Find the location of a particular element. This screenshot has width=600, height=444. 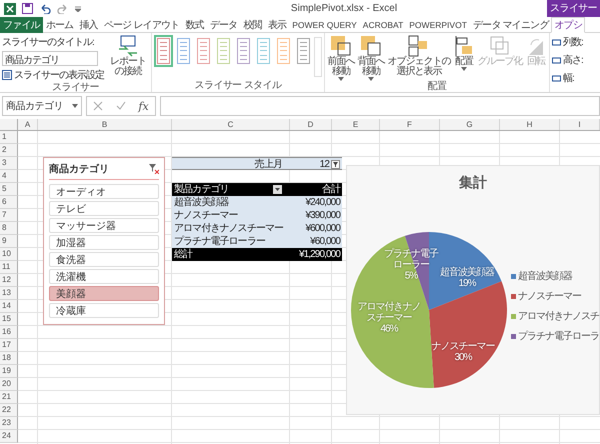

settings-icon is located at coordinates (7, 75).